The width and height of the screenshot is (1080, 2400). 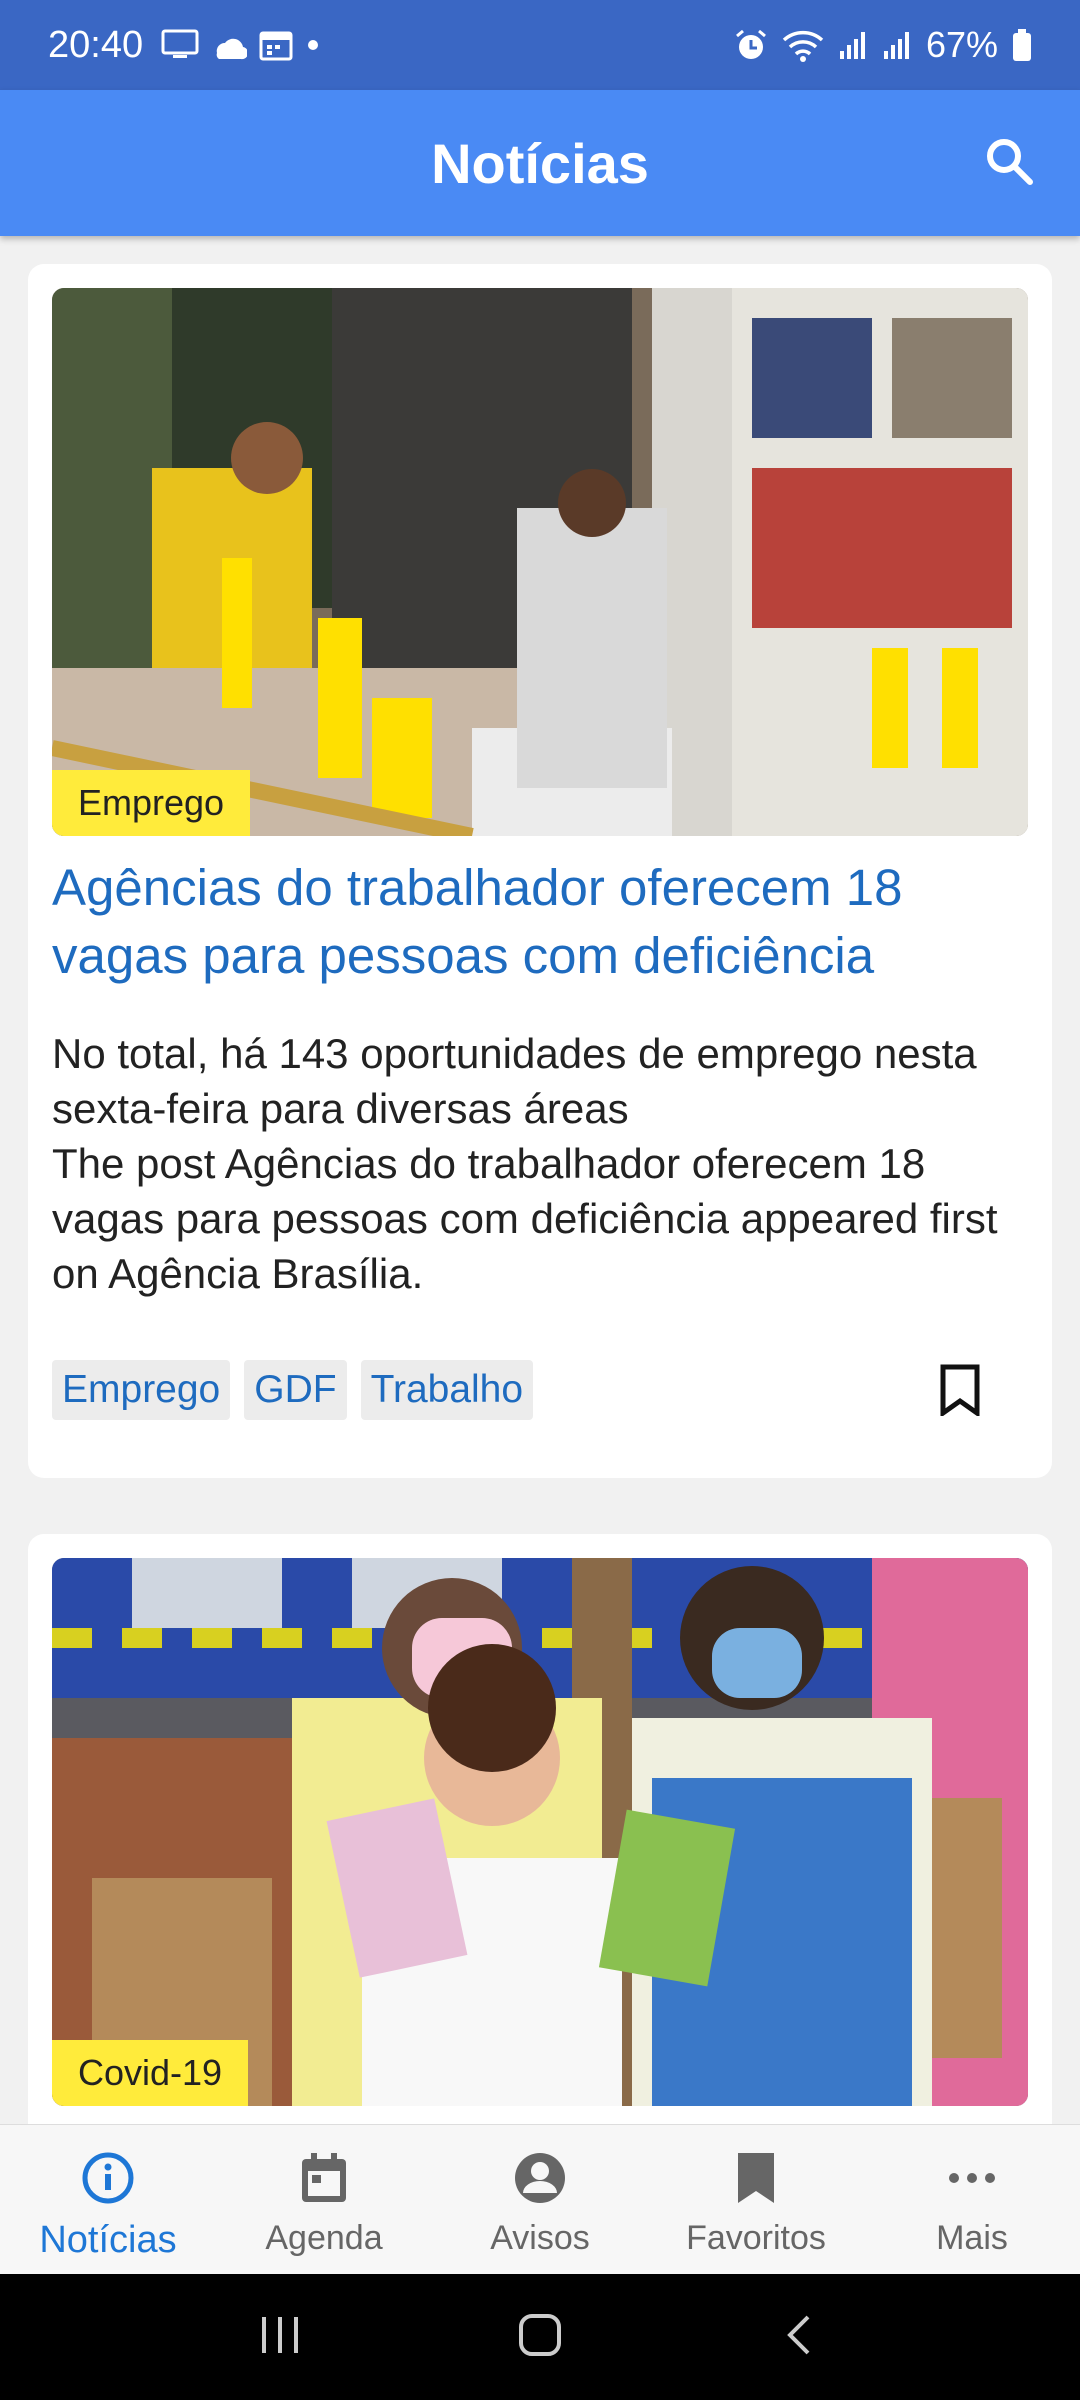 What do you see at coordinates (961, 44) in the screenshot?
I see `battery-percent: 67%` at bounding box center [961, 44].